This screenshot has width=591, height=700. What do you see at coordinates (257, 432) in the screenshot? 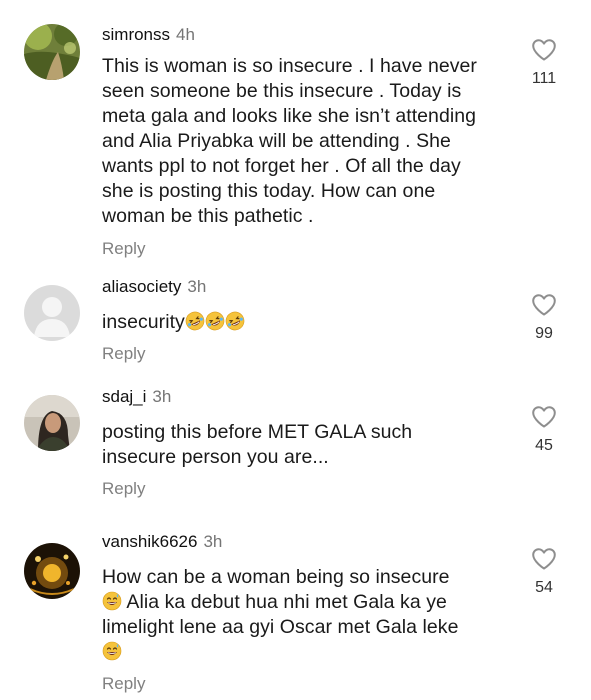
I see `text-line: posting this before MET GALA such` at bounding box center [257, 432].